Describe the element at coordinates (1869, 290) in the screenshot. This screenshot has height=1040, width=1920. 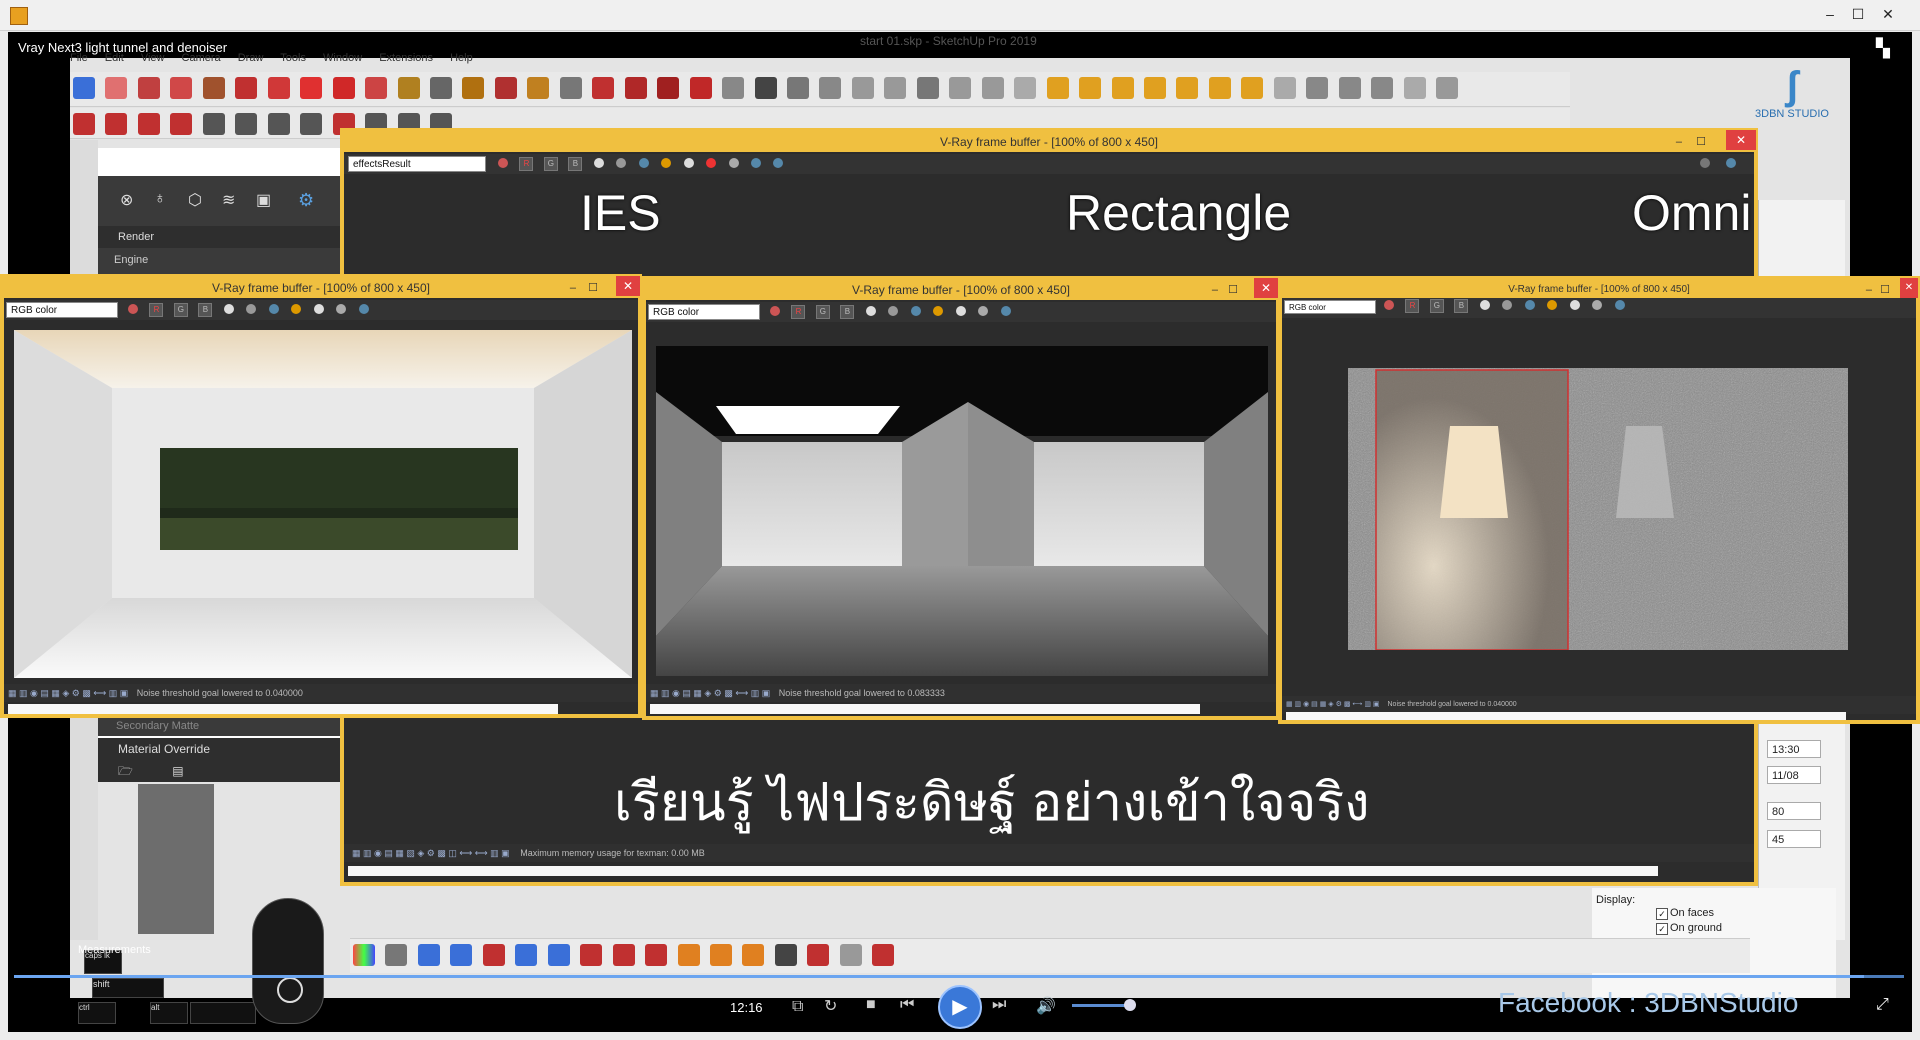
I see `vfb-omni-minimize: –` at that location.